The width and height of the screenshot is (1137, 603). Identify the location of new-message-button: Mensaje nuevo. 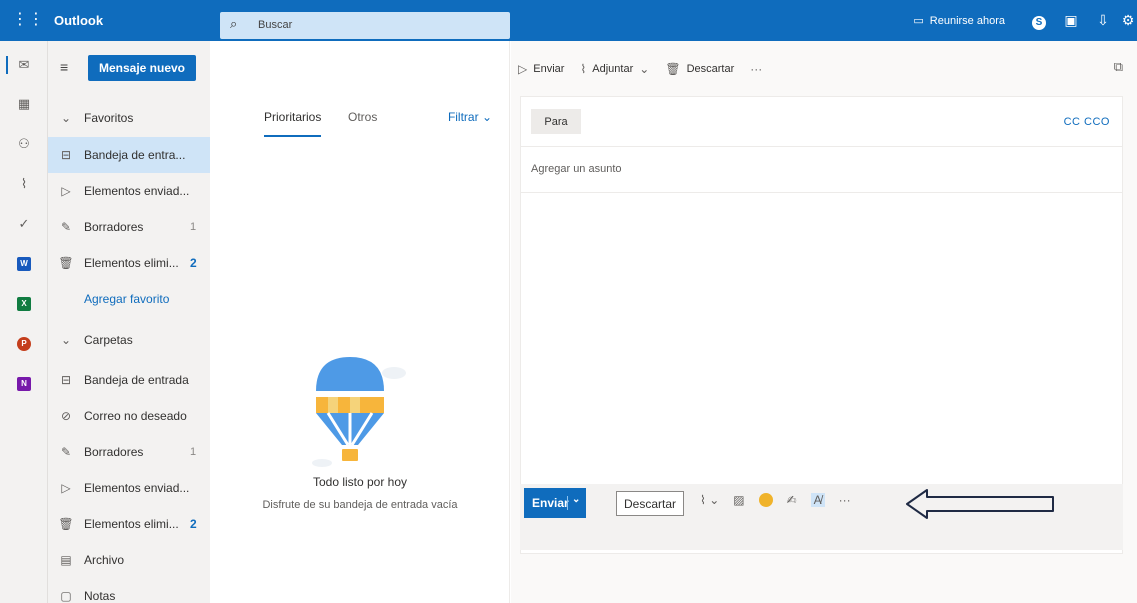
(142, 68).